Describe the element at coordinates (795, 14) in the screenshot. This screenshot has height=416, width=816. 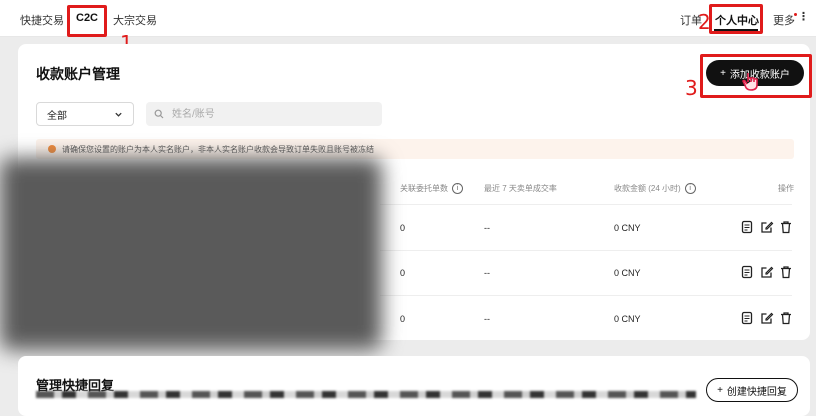
I see `notification-dot` at that location.